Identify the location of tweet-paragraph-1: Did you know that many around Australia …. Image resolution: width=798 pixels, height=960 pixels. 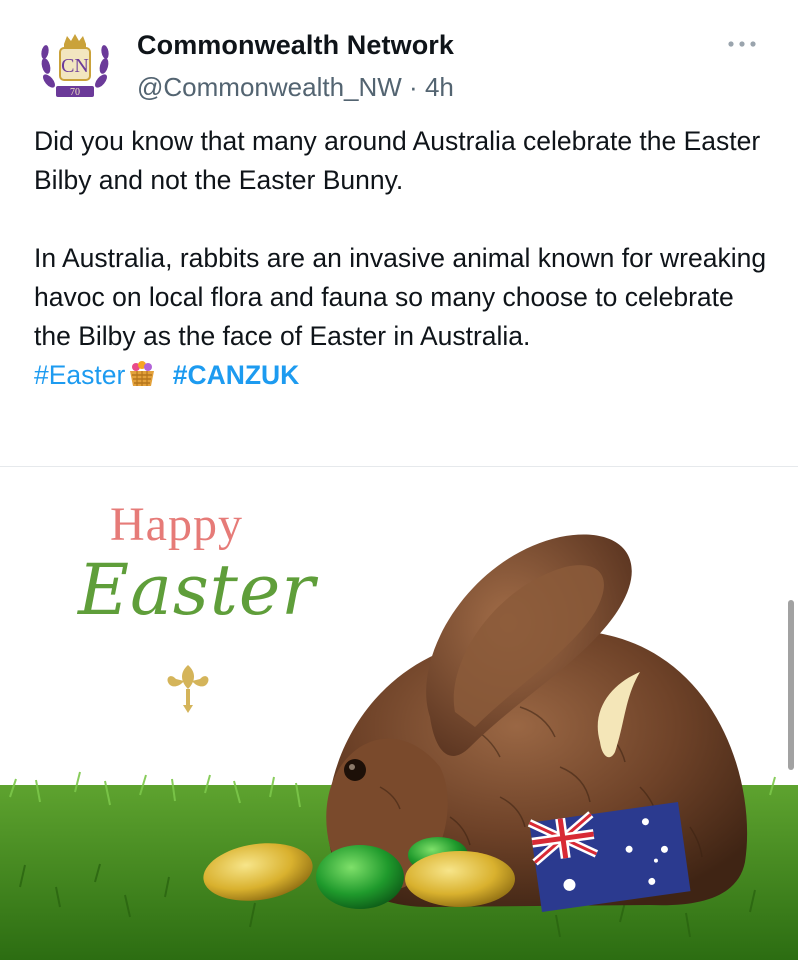
(397, 160).